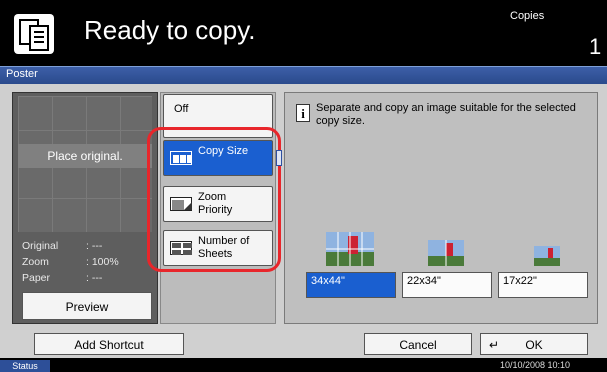 This screenshot has height=372, width=607. What do you see at coordinates (303, 75) in the screenshot?
I see `function-title-strip` at bounding box center [303, 75].